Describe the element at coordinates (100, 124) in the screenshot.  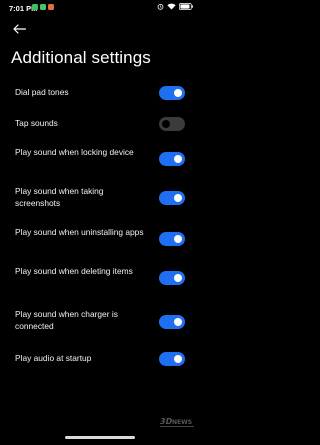
I see `setting-row-tap-sounds: Tap sounds` at that location.